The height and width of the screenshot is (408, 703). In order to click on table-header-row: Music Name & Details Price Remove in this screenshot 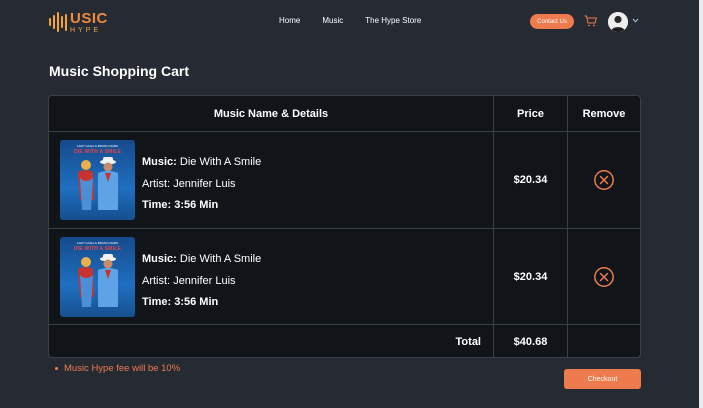, I will do `click(344, 114)`.